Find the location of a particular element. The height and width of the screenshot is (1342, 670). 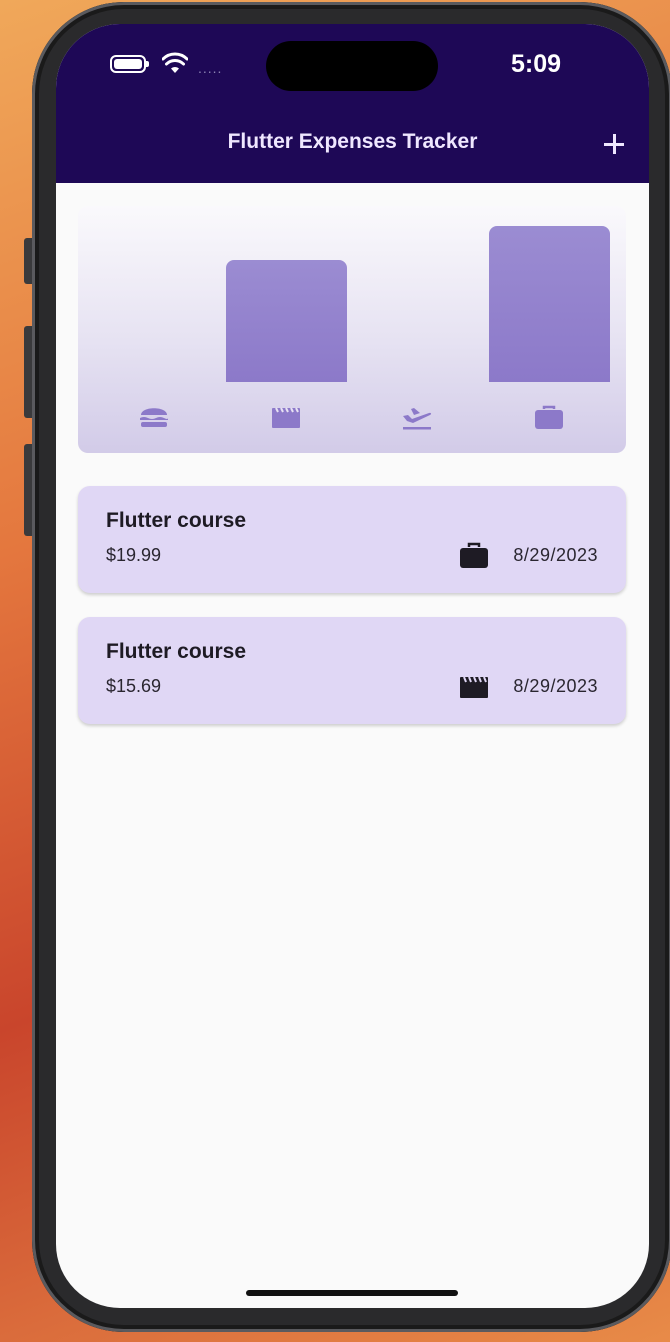

chart-bars is located at coordinates (352, 304).